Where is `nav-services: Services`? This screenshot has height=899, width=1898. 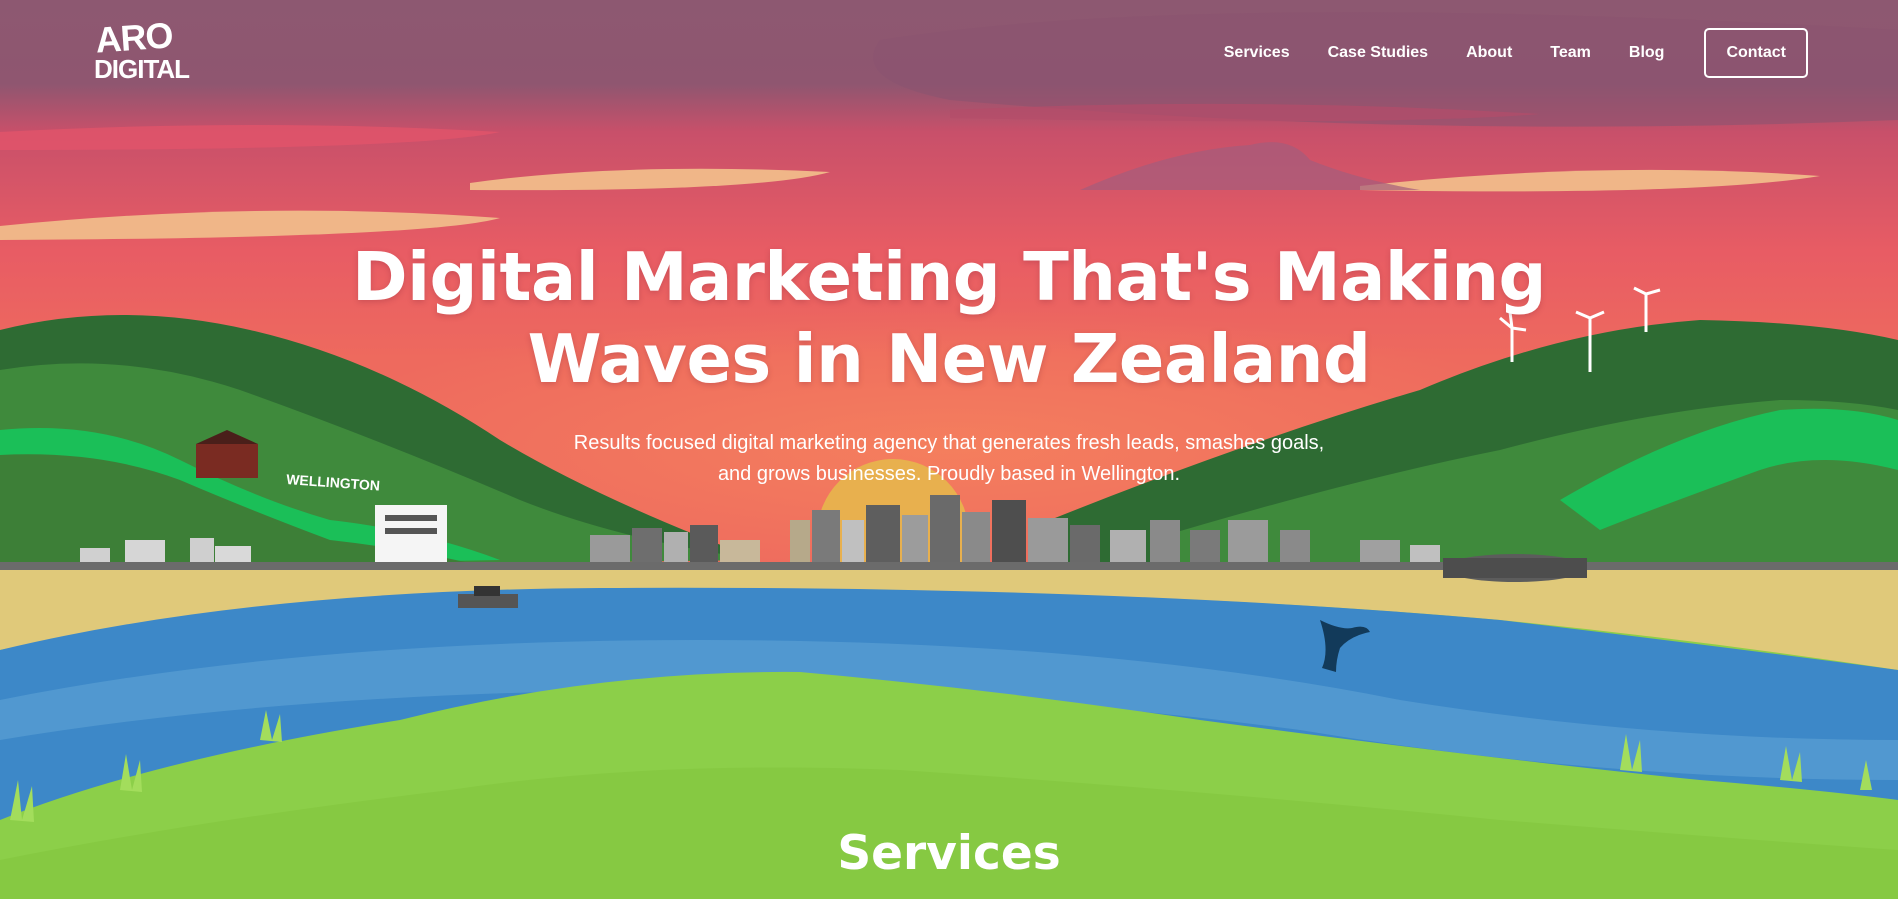 nav-services: Services is located at coordinates (1257, 53).